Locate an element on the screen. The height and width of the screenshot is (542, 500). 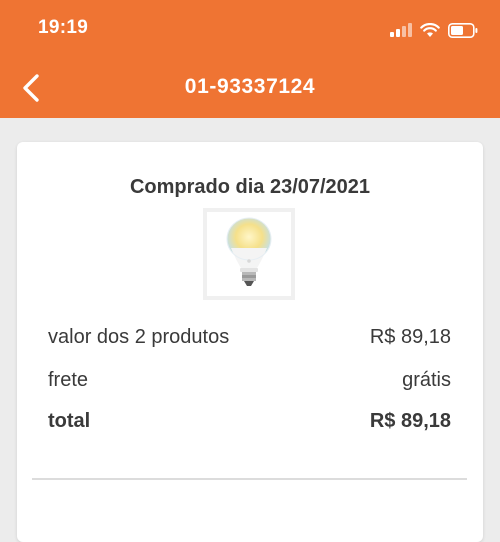
products-value-amount: R$ 89,18 is located at coordinates (410, 337).